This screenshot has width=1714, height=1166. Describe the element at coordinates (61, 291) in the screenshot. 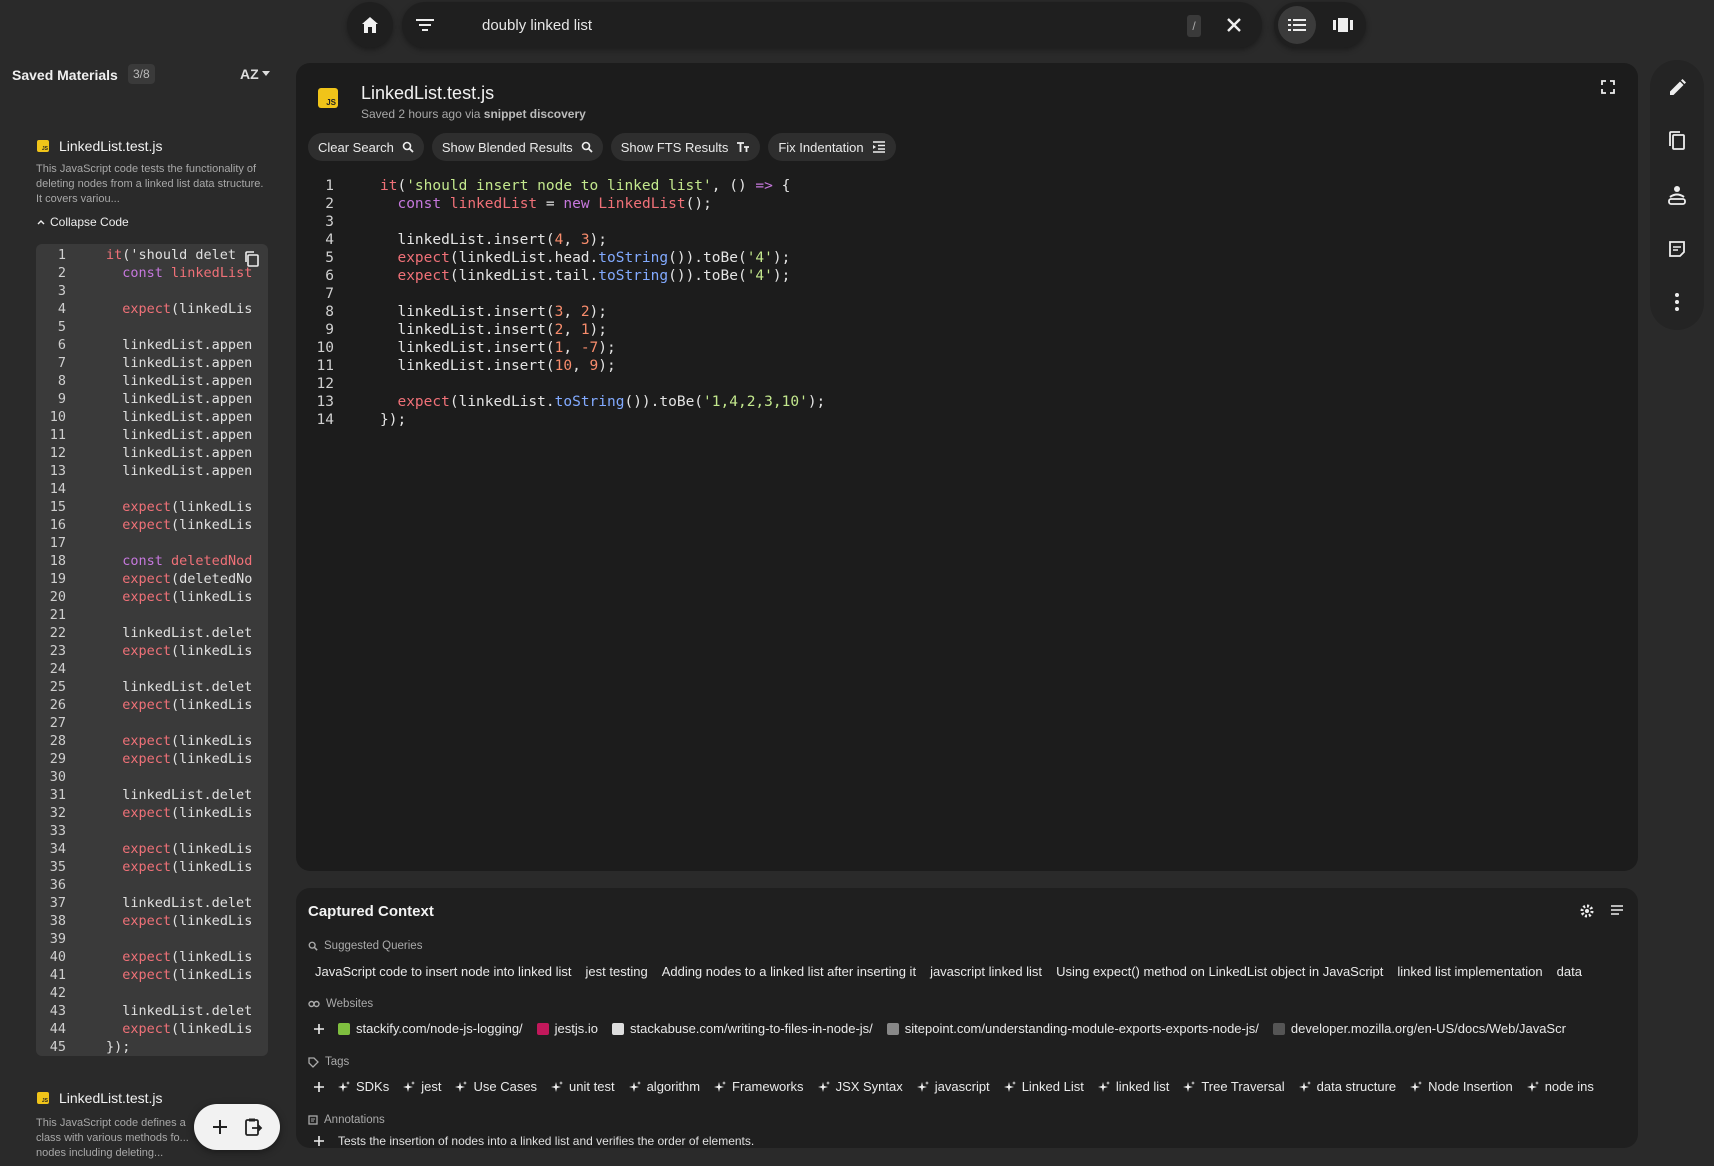

I see `line-number: 3` at that location.